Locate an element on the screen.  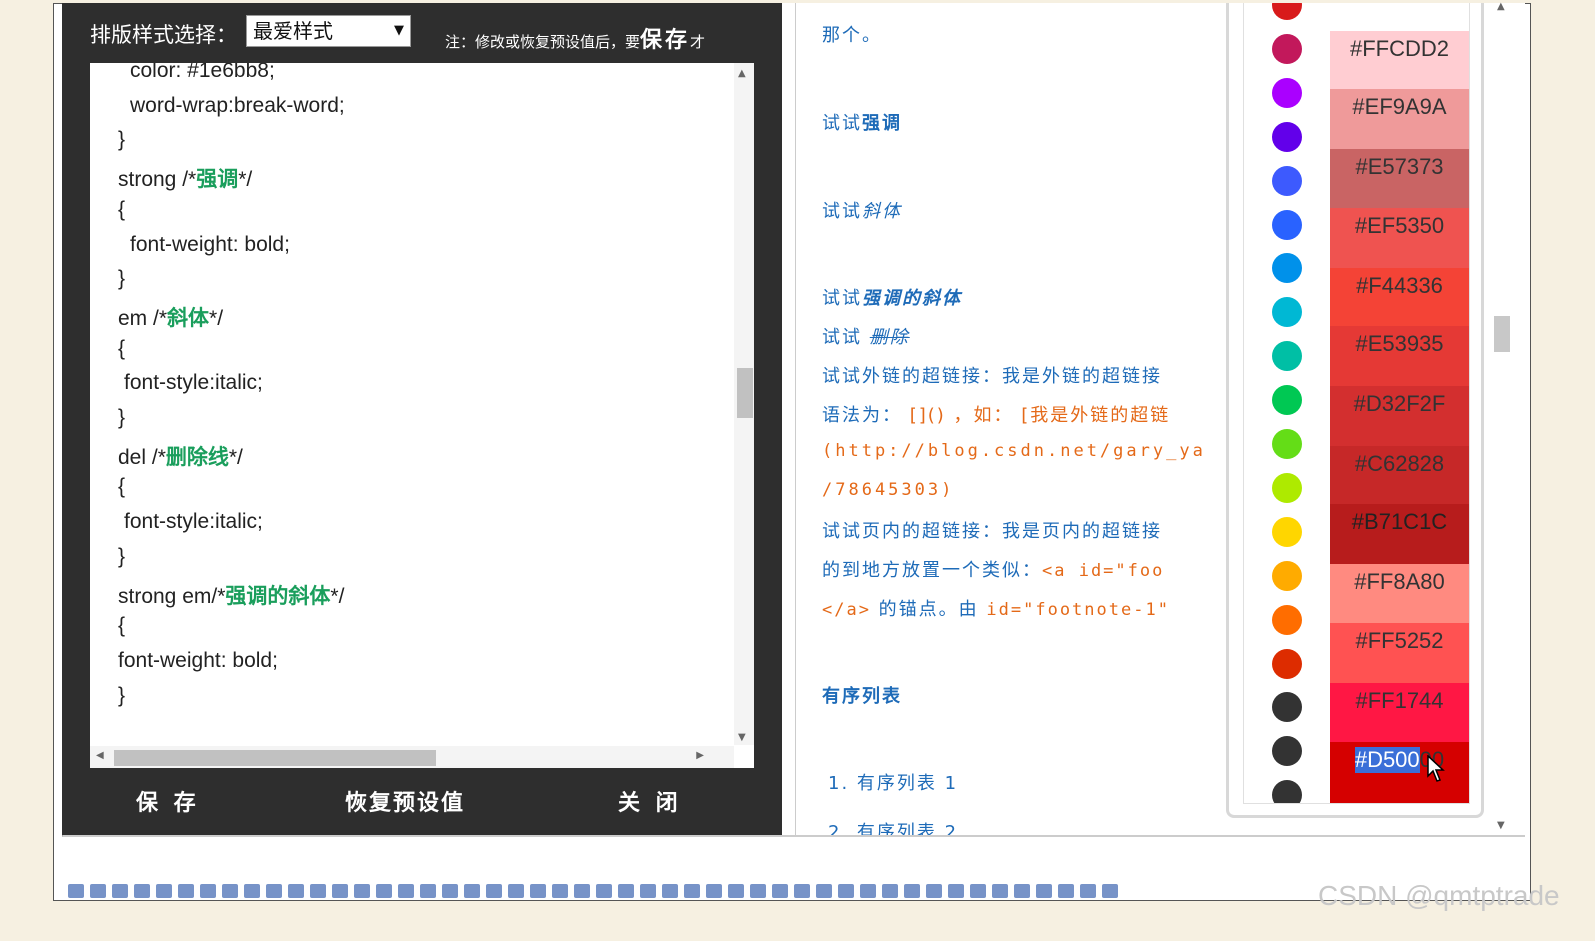
code-horizontal-scrollbar: ◀ ▶ is located at coordinates (412, 757).